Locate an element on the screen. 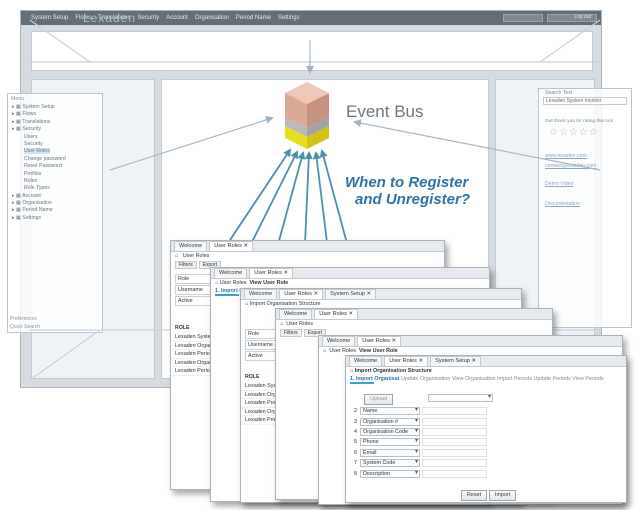 Image resolution: width=639 pixels, height=510 pixels. column-select: Description is located at coordinates (390, 473).